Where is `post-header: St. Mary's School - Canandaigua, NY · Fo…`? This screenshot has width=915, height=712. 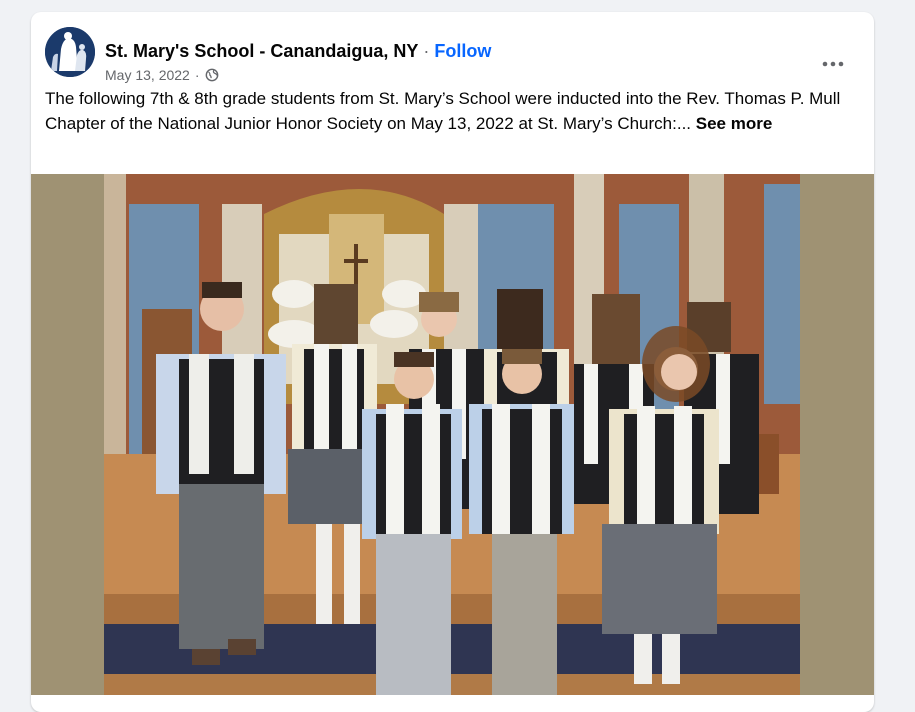
post-header: St. Mary's School - Canandaigua, NY · Fo… is located at coordinates (452, 55).